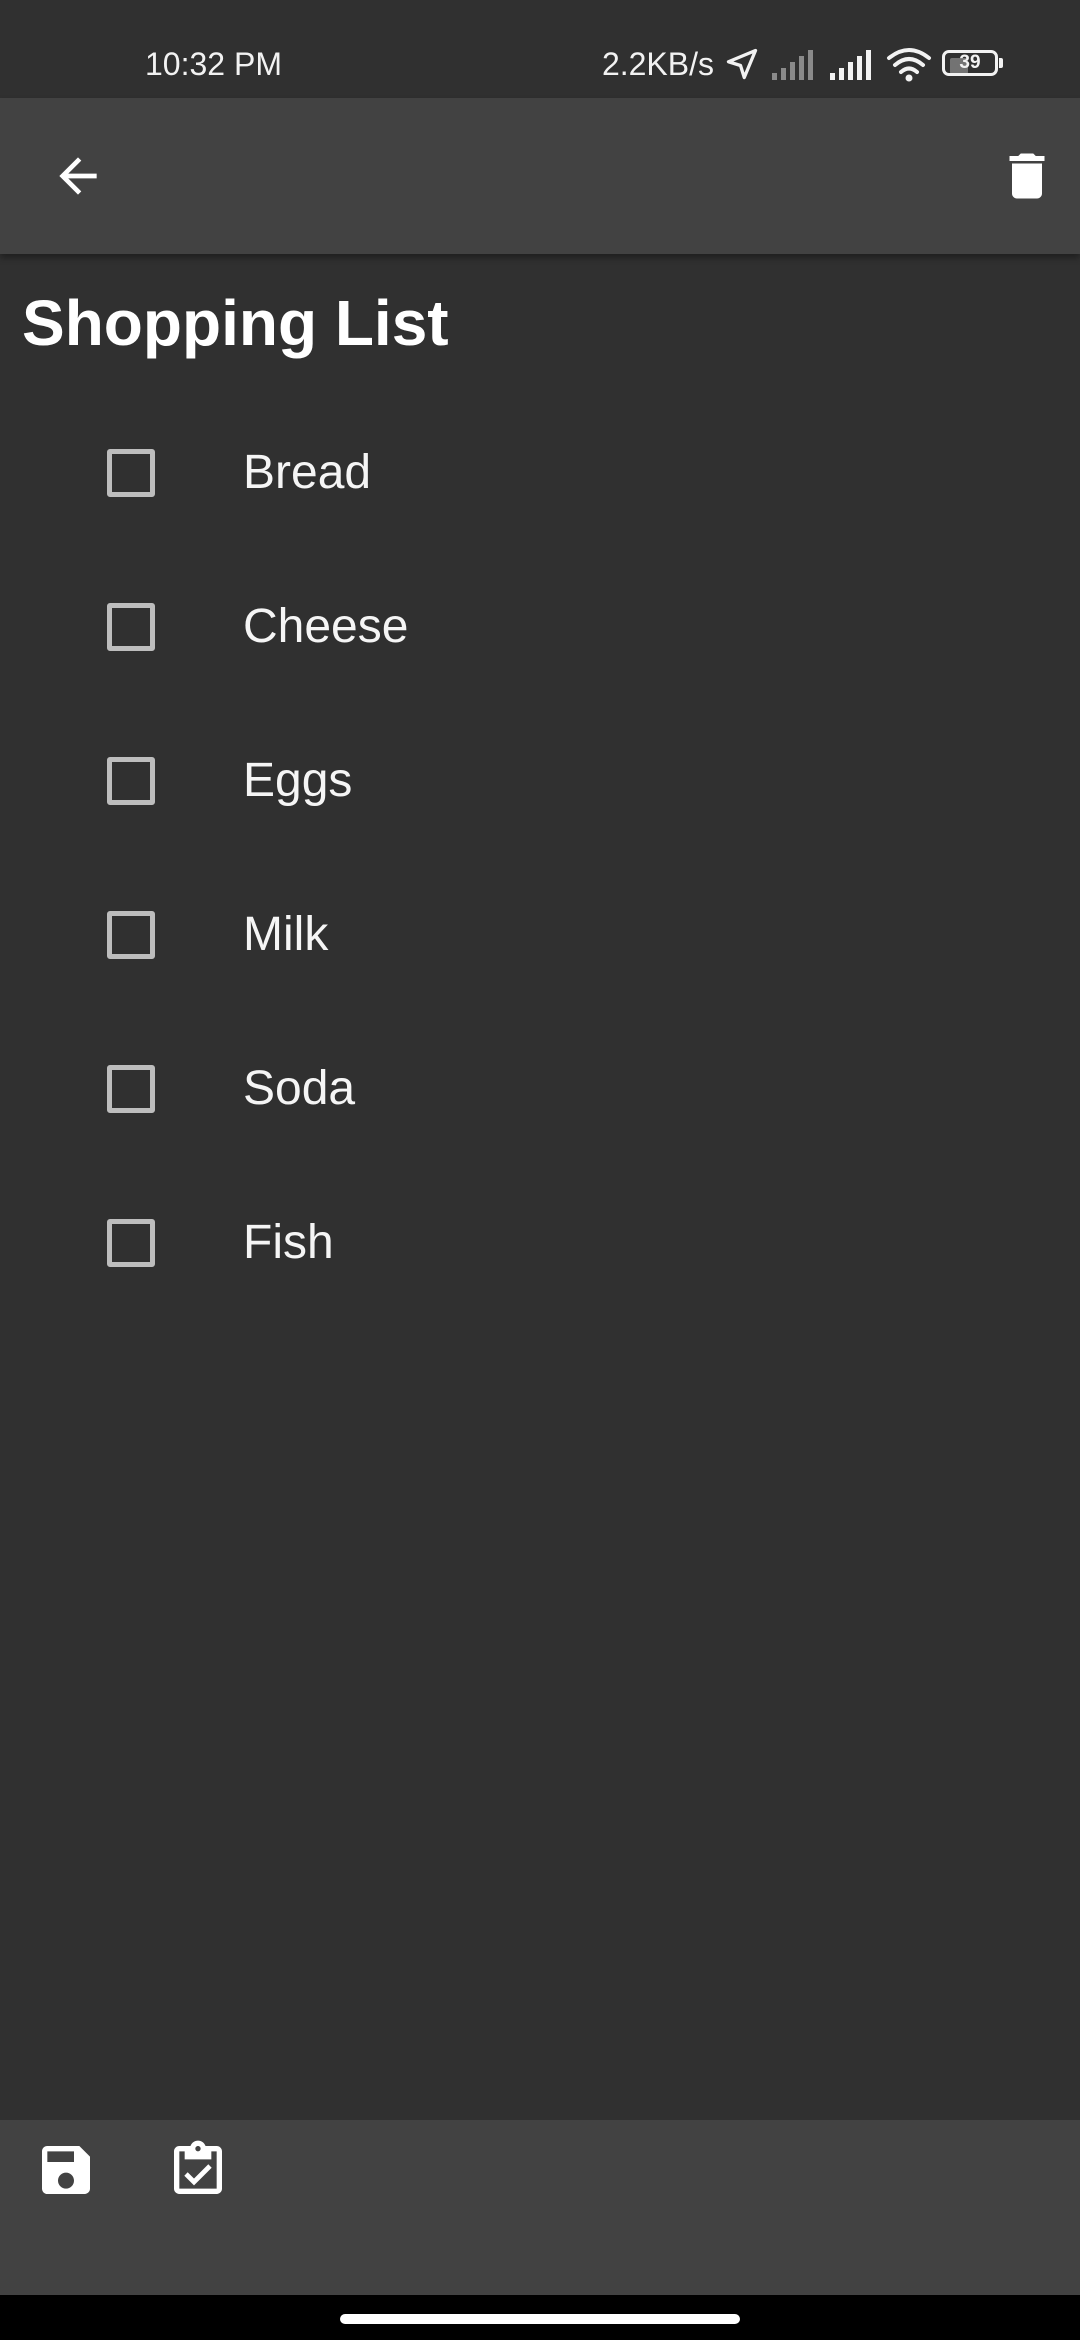 Image resolution: width=1080 pixels, height=2340 pixels. Describe the element at coordinates (288, 1242) in the screenshot. I see `item-label: Fish` at that location.